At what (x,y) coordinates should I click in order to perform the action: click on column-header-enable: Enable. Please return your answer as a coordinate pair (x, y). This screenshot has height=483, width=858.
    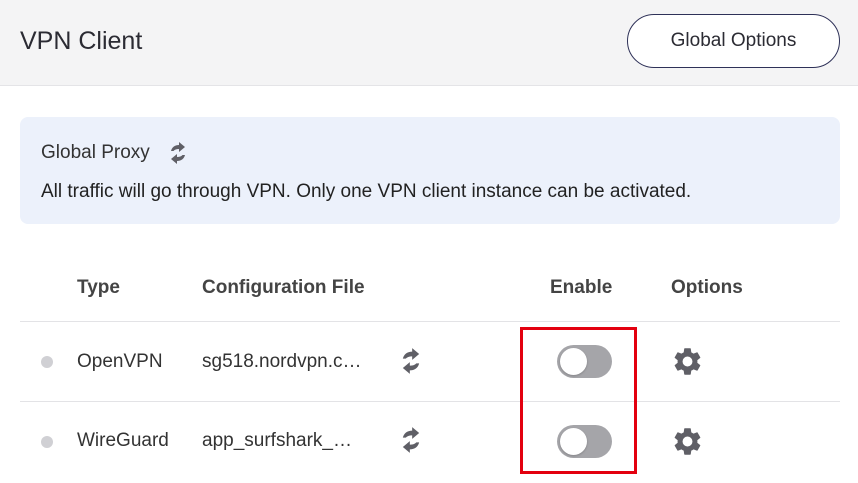
    Looking at the image, I should click on (581, 287).